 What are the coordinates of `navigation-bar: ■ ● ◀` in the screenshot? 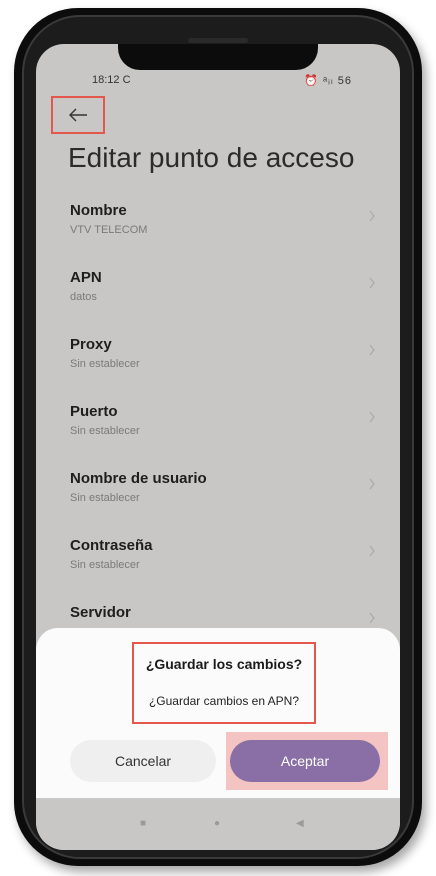 It's located at (218, 824).